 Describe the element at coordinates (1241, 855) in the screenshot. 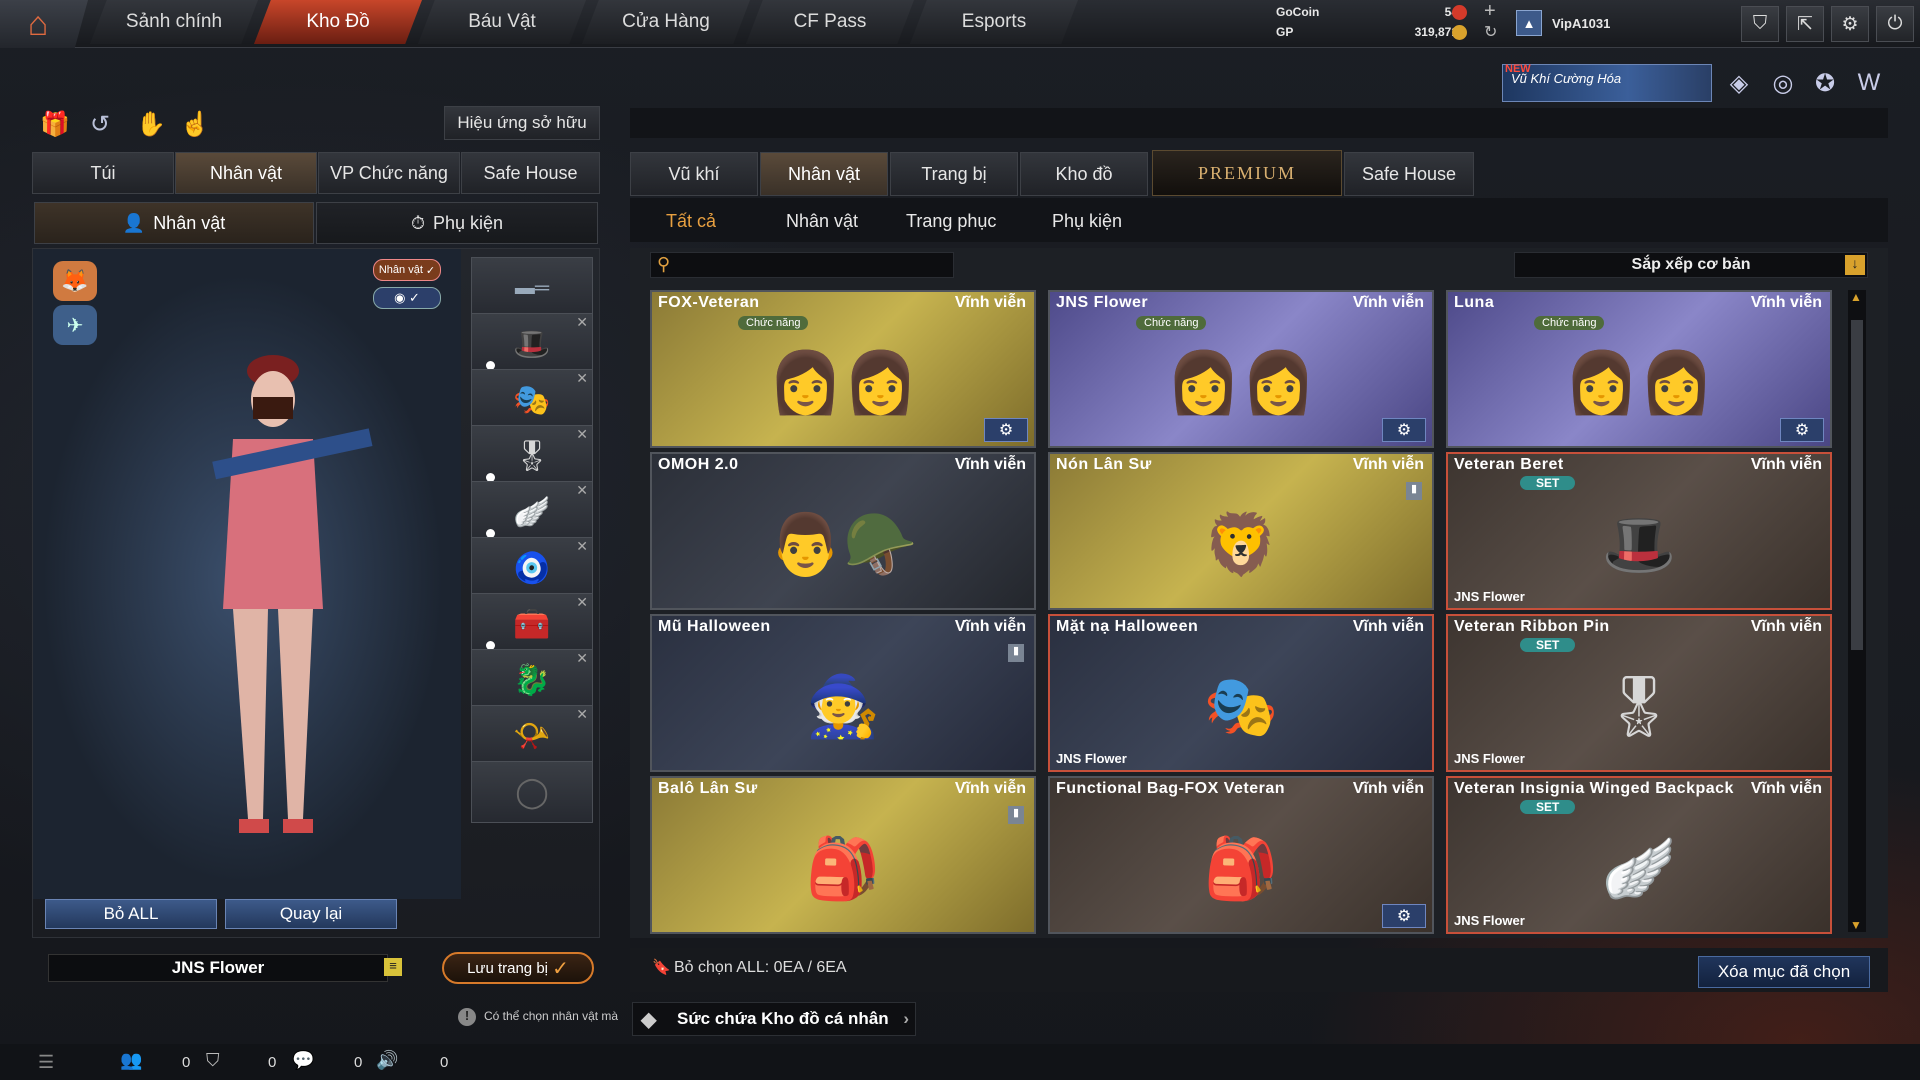

I see `item-card: Functional Bag-FOX Veteran Vĩnh viễn 🎒 ⚙` at that location.